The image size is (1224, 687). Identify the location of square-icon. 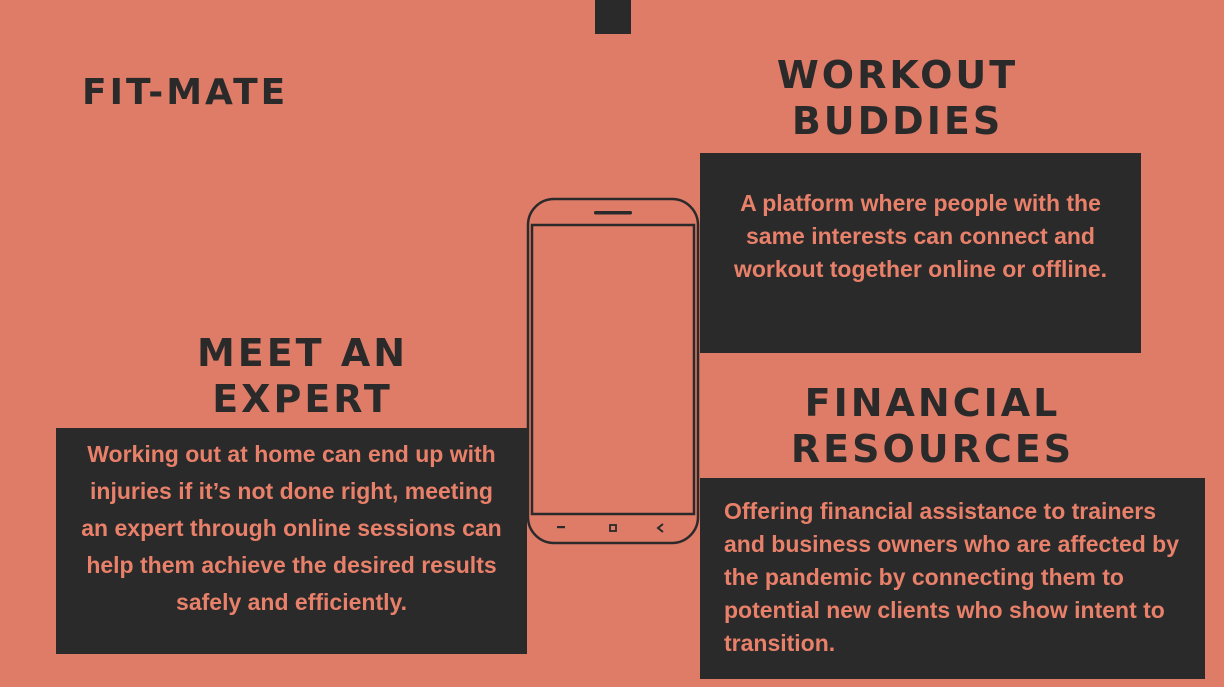
(613, 528).